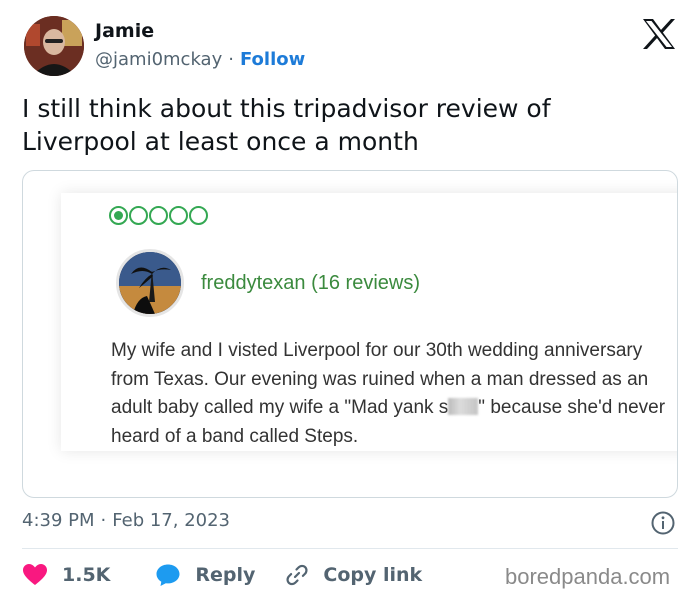  I want to click on rating-bubble-filled, so click(118, 215).